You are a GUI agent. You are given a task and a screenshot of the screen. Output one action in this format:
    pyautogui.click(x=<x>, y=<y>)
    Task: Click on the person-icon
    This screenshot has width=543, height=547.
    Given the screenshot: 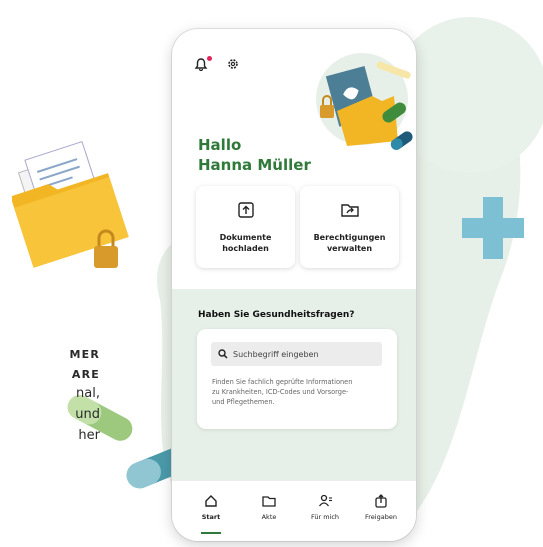 What is the action you would take?
    pyautogui.click(x=325, y=500)
    